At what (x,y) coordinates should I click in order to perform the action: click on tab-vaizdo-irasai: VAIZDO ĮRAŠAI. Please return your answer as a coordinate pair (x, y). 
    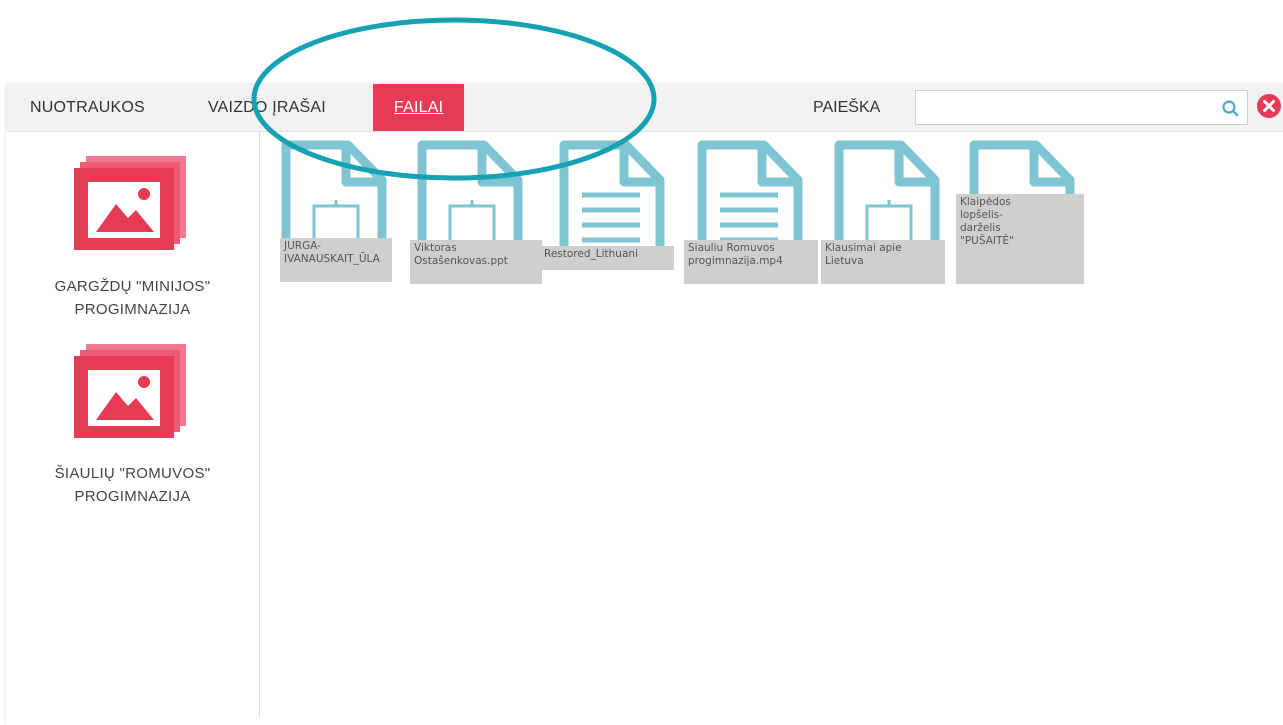
    Looking at the image, I should click on (267, 107).